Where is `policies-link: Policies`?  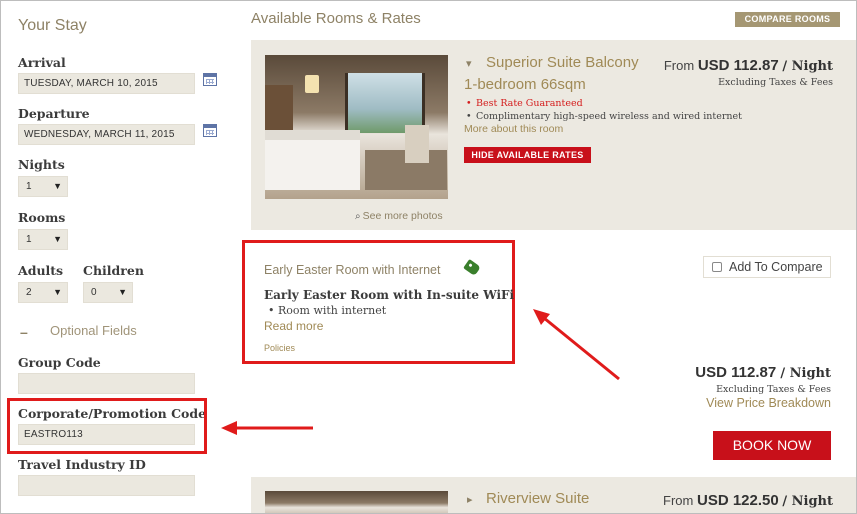 policies-link: Policies is located at coordinates (279, 348).